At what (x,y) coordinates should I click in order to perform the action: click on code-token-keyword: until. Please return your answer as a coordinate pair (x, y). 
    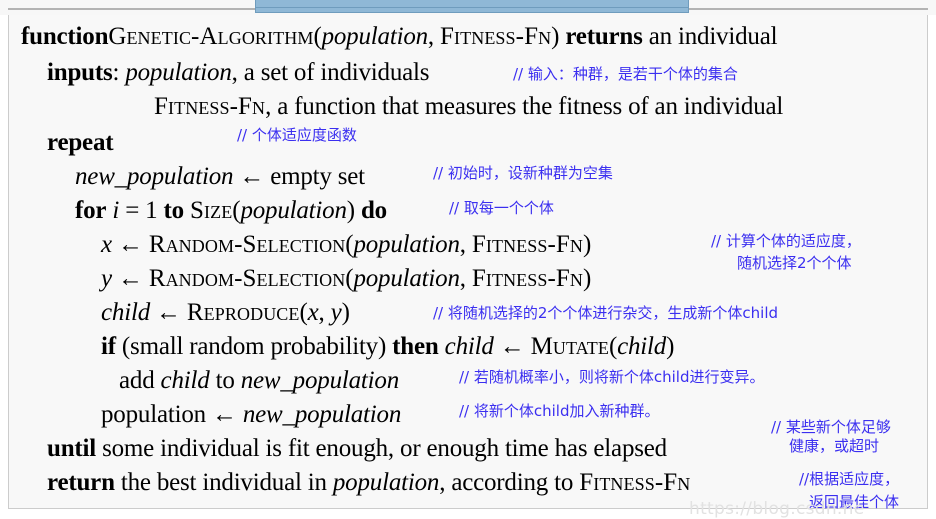
    Looking at the image, I should click on (72, 448).